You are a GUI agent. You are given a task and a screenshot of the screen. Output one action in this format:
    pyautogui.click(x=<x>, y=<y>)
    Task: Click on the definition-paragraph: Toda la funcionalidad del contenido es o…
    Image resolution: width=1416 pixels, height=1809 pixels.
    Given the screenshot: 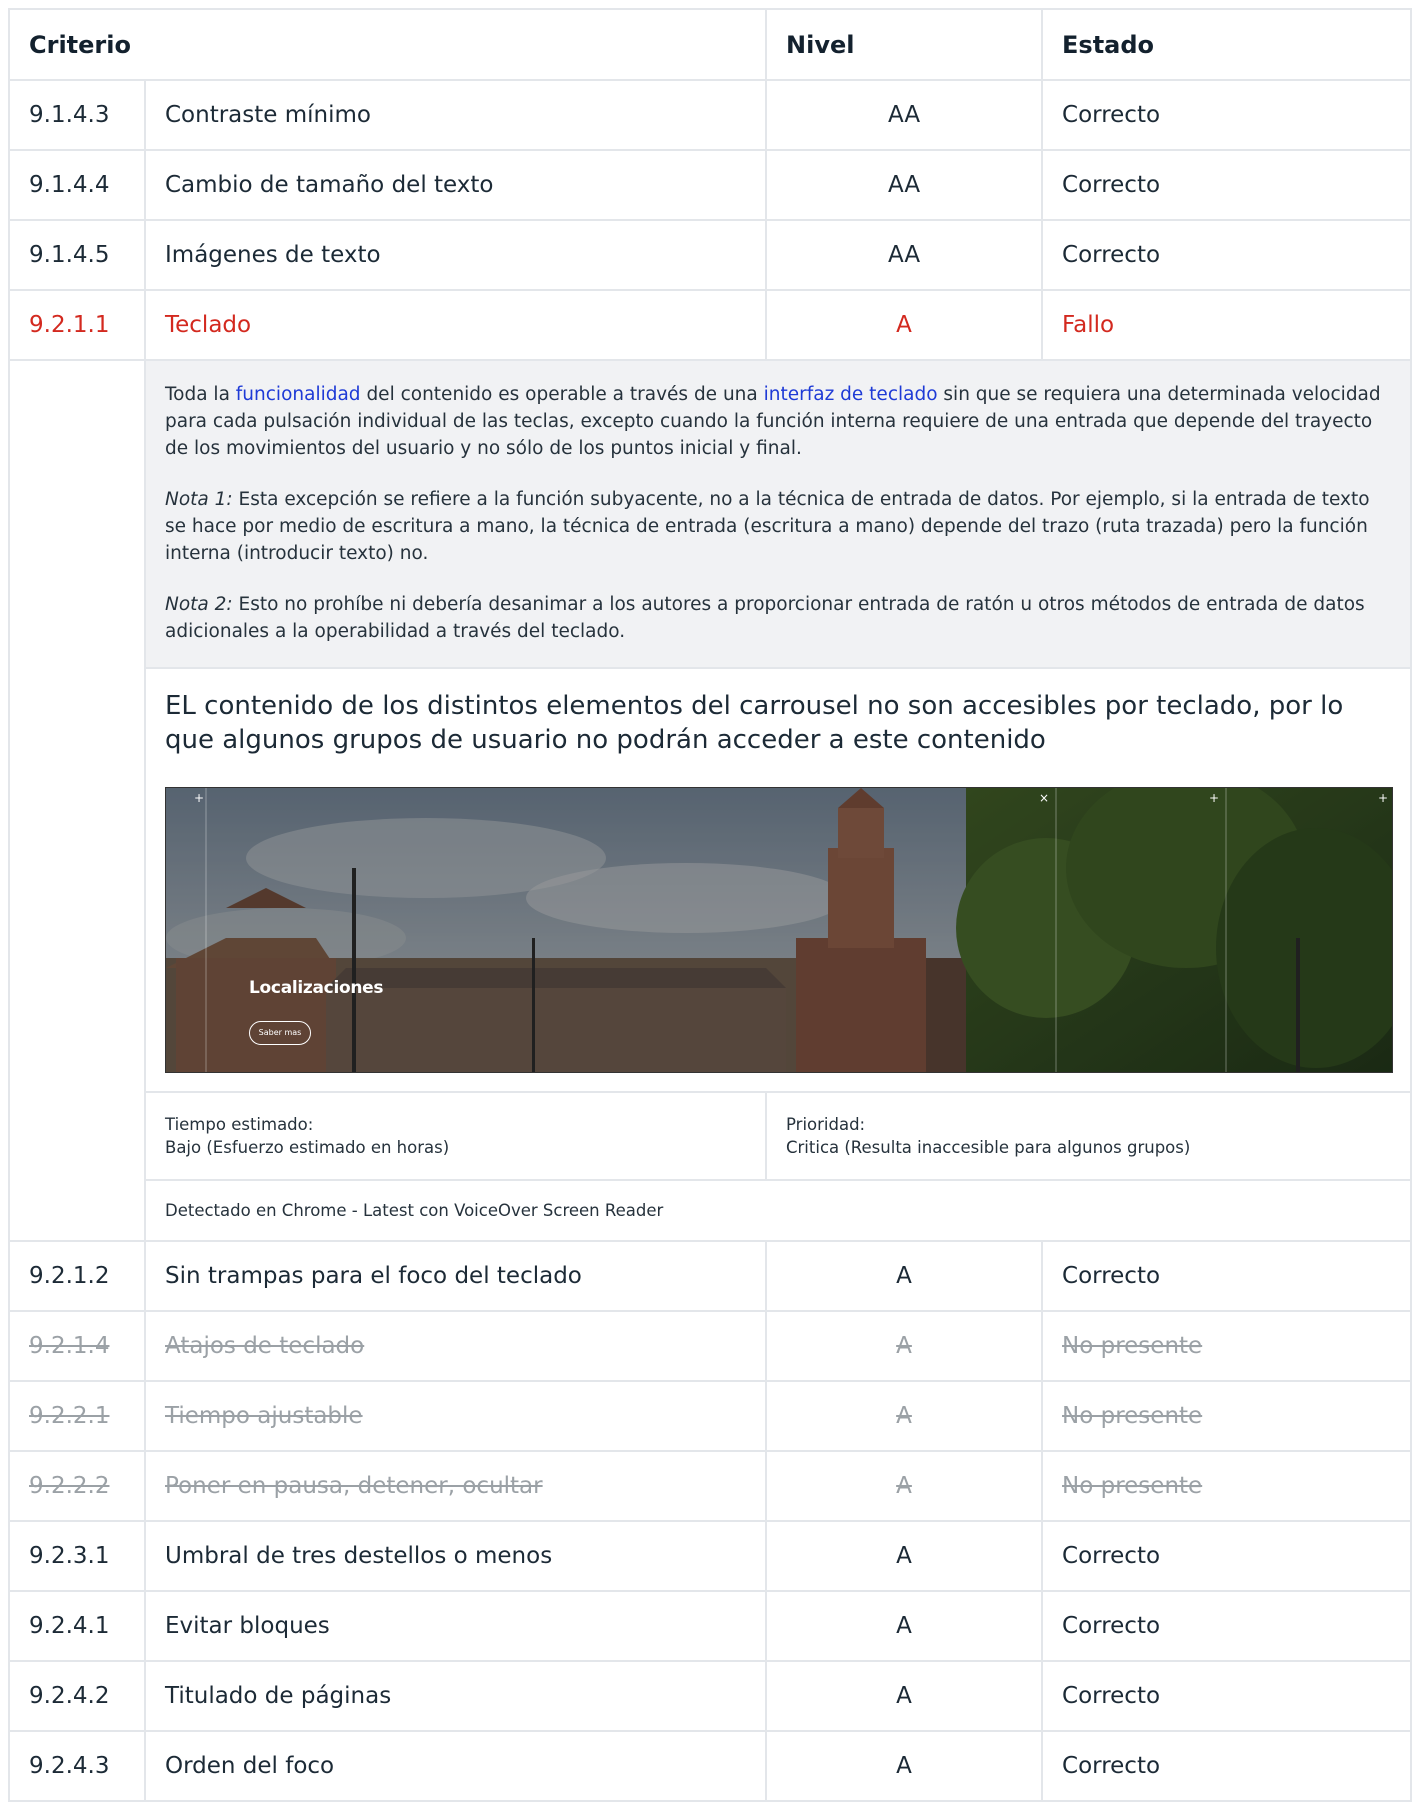 What is the action you would take?
    pyautogui.click(x=778, y=421)
    